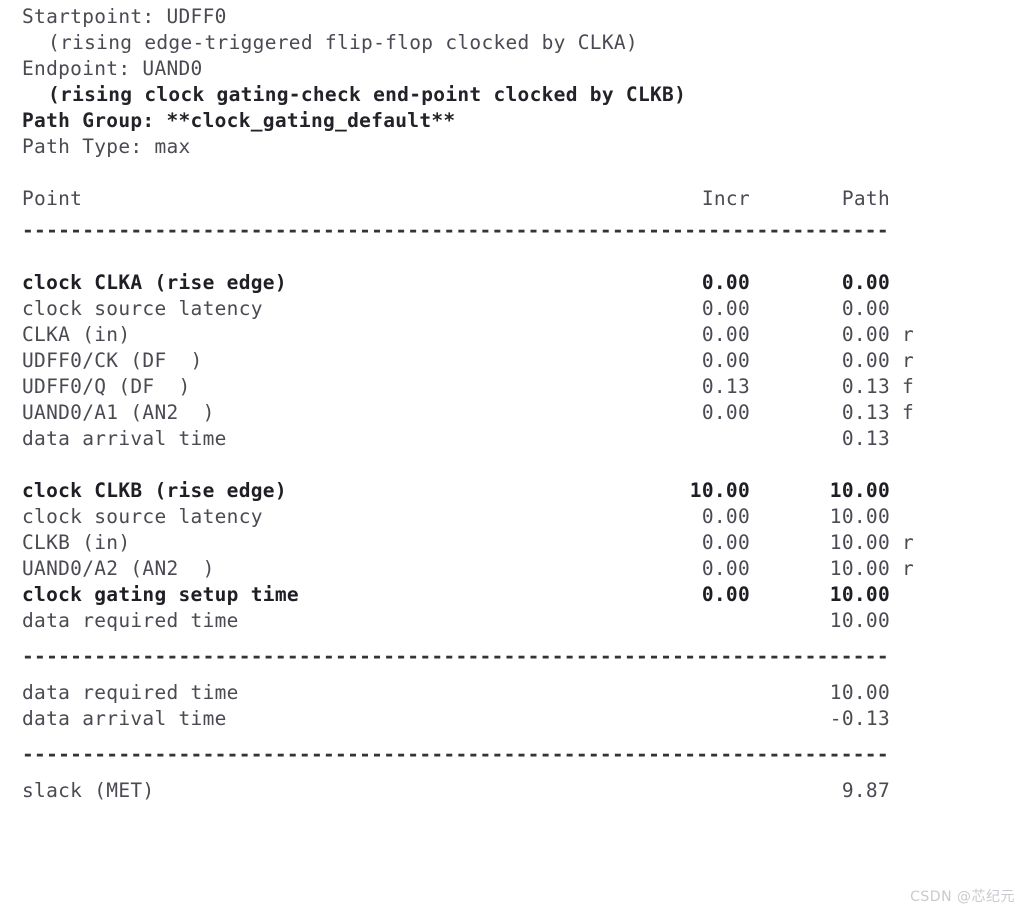  I want to click on launch-path-point: UDFF0/CK (DF ), so click(112, 360).